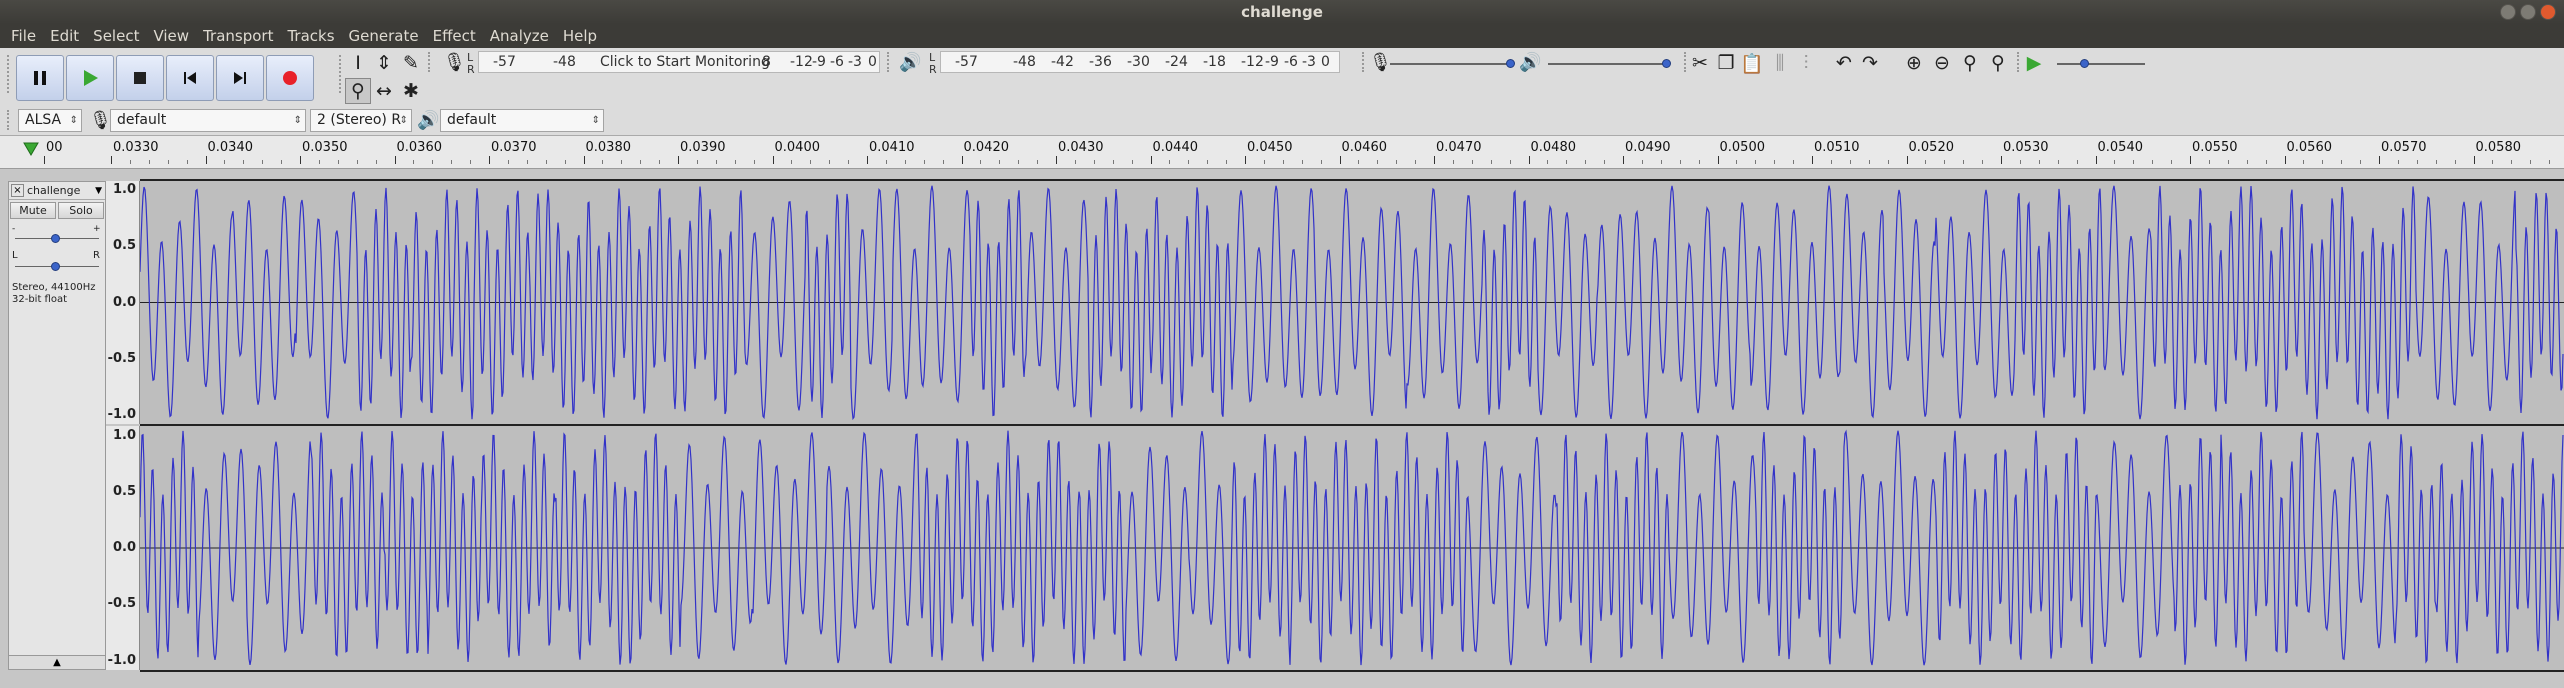  I want to click on ruler-label: 0.0530, so click(2026, 147).